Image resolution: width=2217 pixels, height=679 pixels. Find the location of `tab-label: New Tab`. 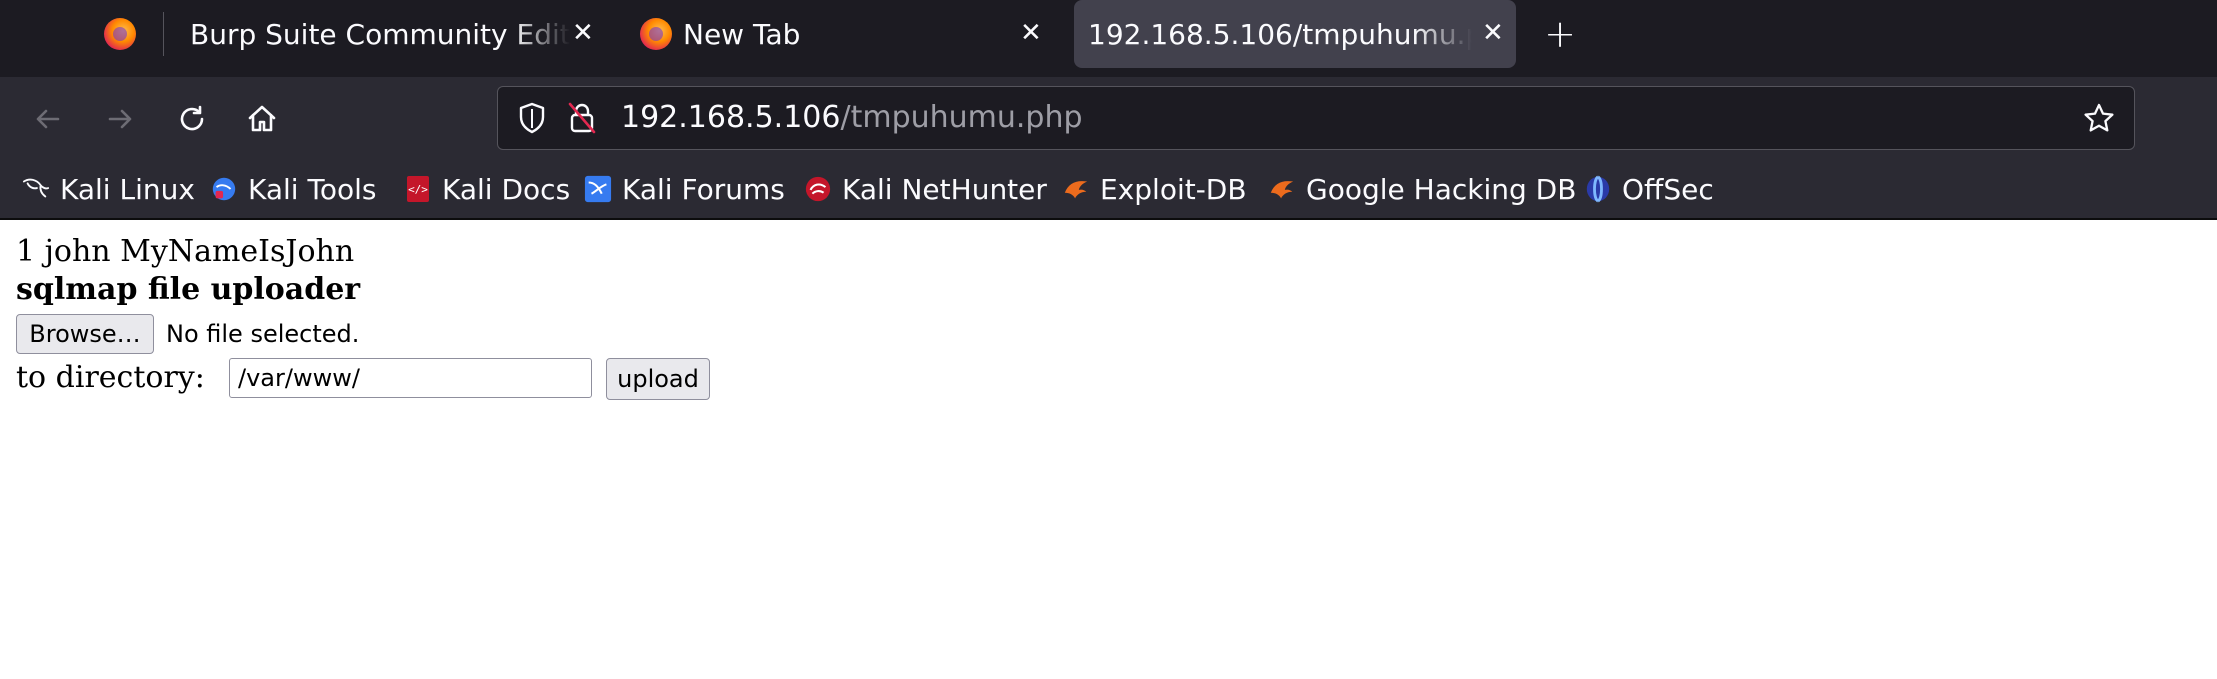

tab-label: New Tab is located at coordinates (742, 34).